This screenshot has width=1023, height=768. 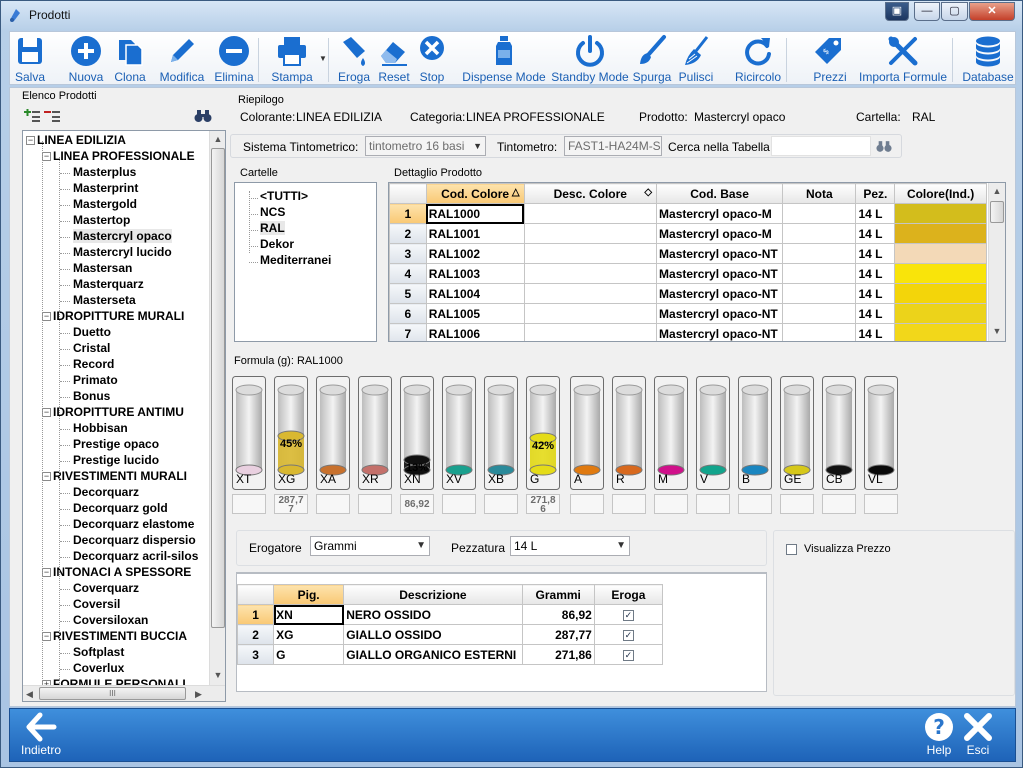 I want to click on tree-item: Coverquarz, so click(x=106, y=588).